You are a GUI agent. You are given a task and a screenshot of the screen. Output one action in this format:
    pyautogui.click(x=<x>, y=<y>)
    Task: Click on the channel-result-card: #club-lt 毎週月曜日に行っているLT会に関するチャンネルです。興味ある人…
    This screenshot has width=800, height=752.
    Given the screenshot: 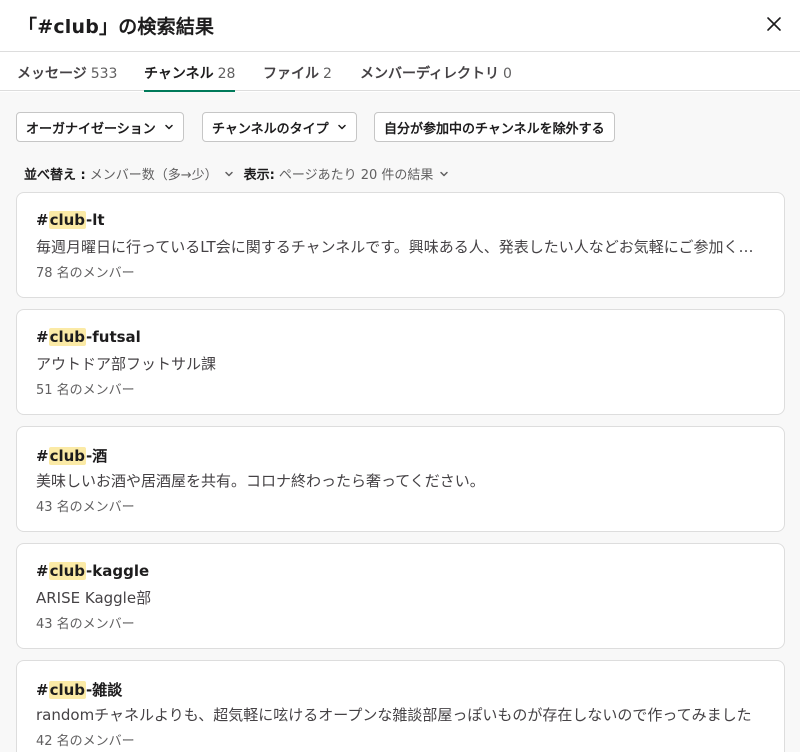 What is the action you would take?
    pyautogui.click(x=400, y=245)
    